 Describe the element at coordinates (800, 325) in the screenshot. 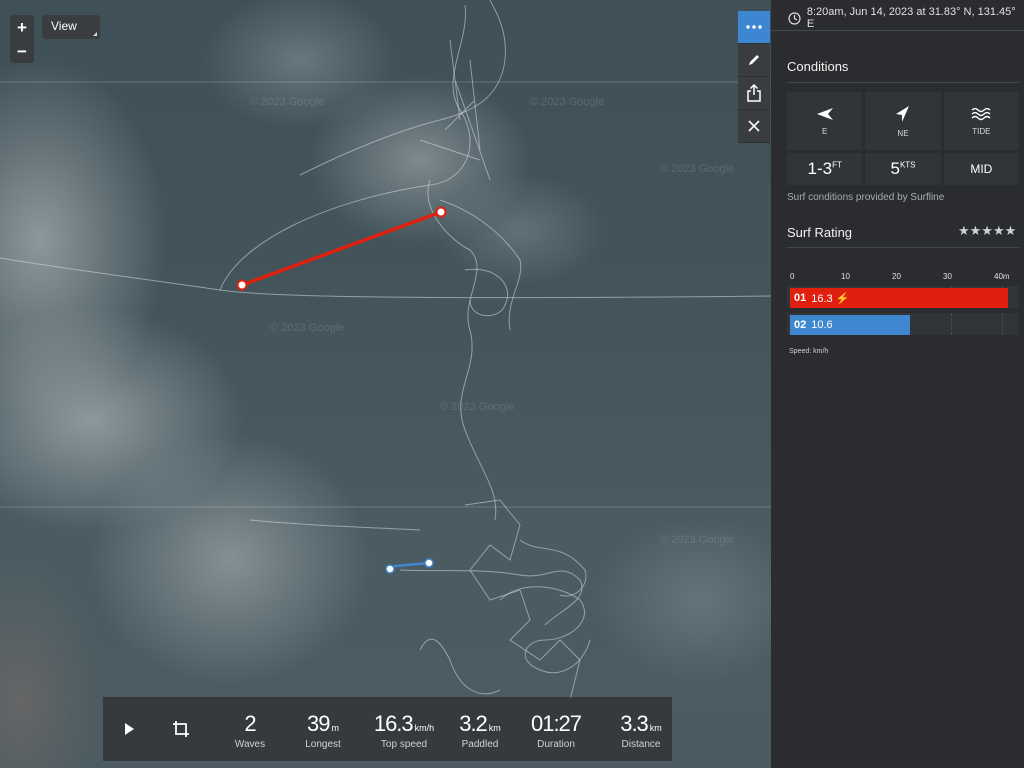

I see `wave-number: 02` at that location.